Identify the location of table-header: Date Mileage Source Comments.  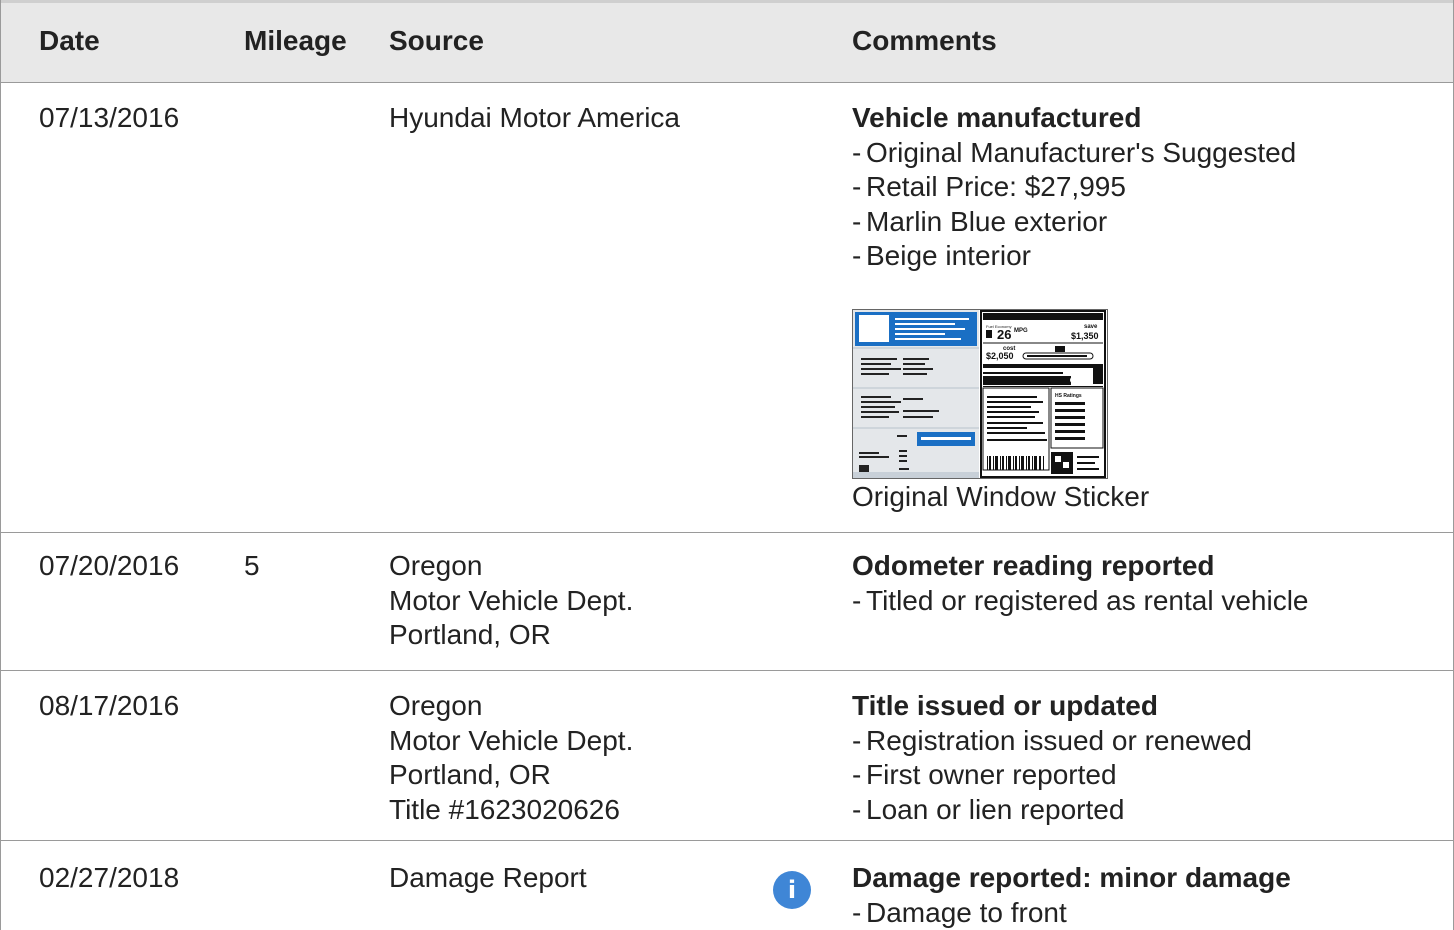
(727, 41).